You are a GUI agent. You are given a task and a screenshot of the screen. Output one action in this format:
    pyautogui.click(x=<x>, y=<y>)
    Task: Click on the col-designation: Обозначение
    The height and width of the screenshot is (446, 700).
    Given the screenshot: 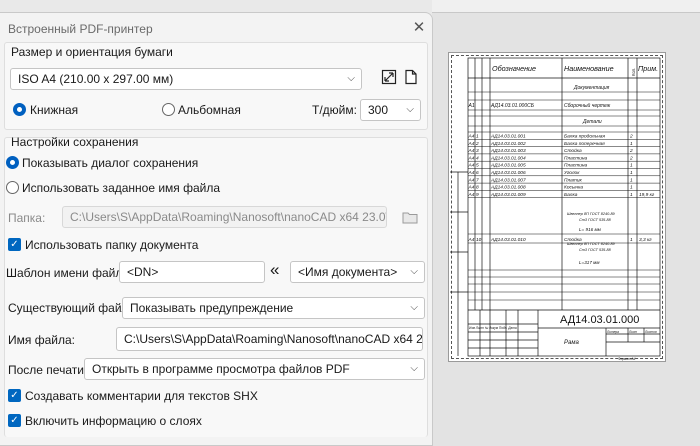 What is the action you would take?
    pyautogui.click(x=514, y=68)
    